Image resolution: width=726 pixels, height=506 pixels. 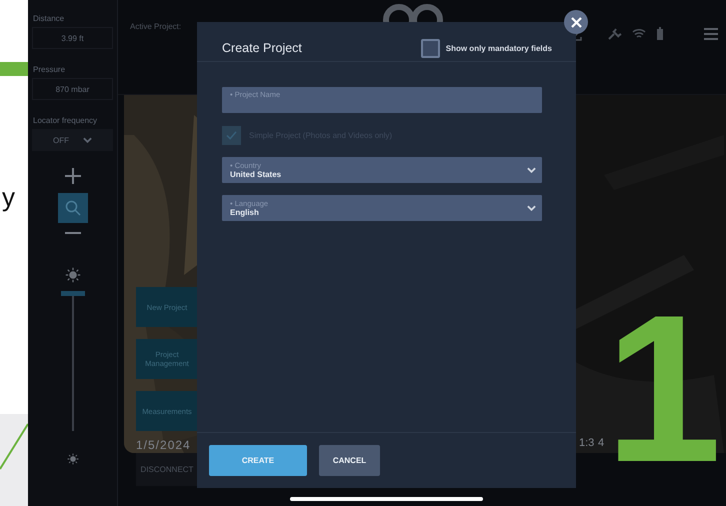 What do you see at coordinates (663, 388) in the screenshot?
I see `callout-number: 1` at bounding box center [663, 388].